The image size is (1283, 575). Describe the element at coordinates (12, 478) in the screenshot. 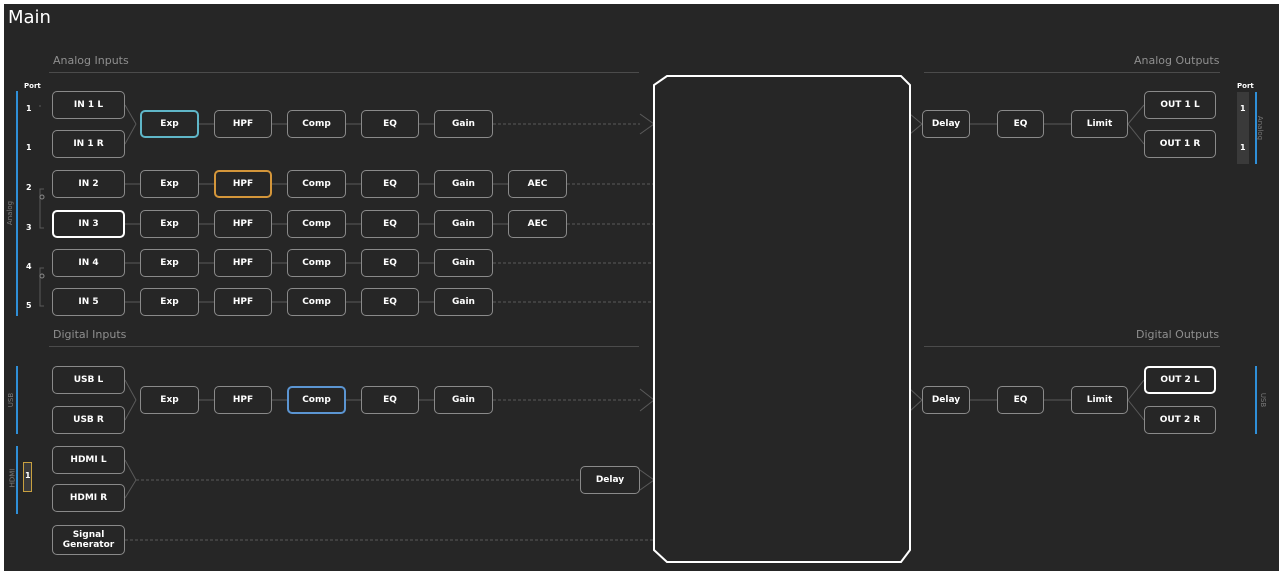

I see `hdmi-side-label: HDMI` at that location.